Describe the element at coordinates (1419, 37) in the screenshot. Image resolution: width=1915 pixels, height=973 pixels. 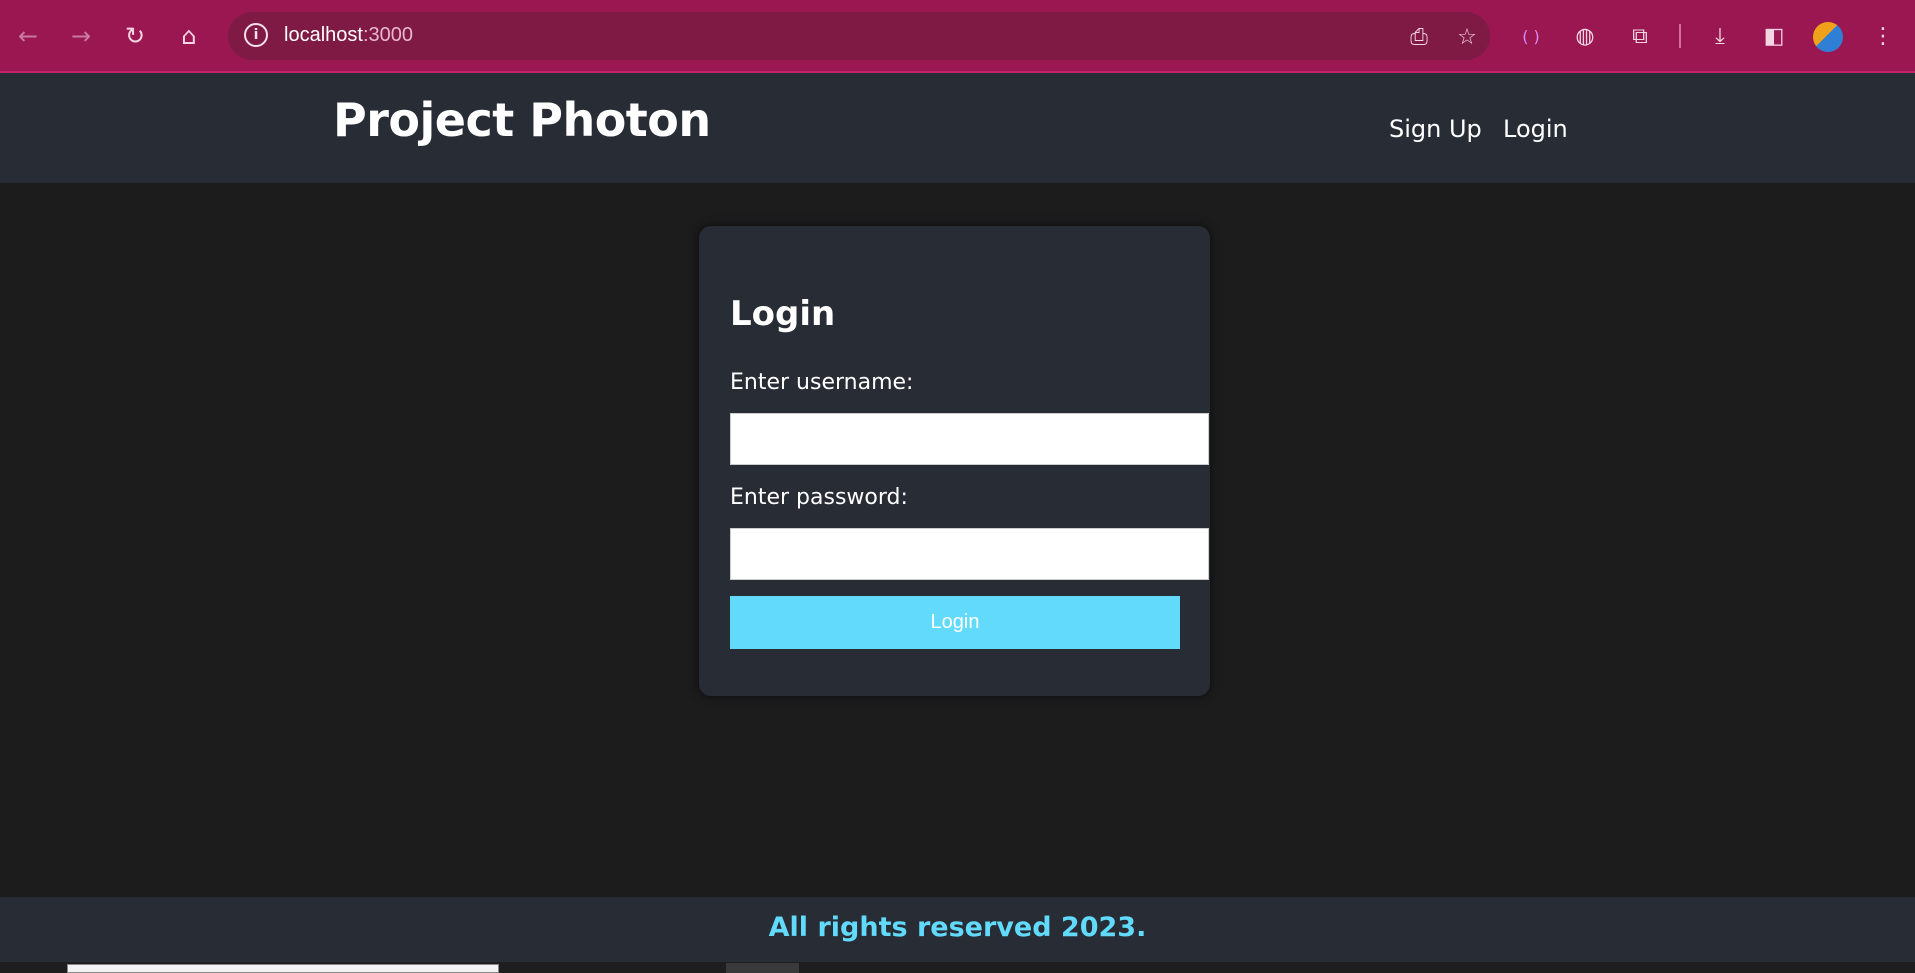
I see `install-app-icon: ⎙` at that location.